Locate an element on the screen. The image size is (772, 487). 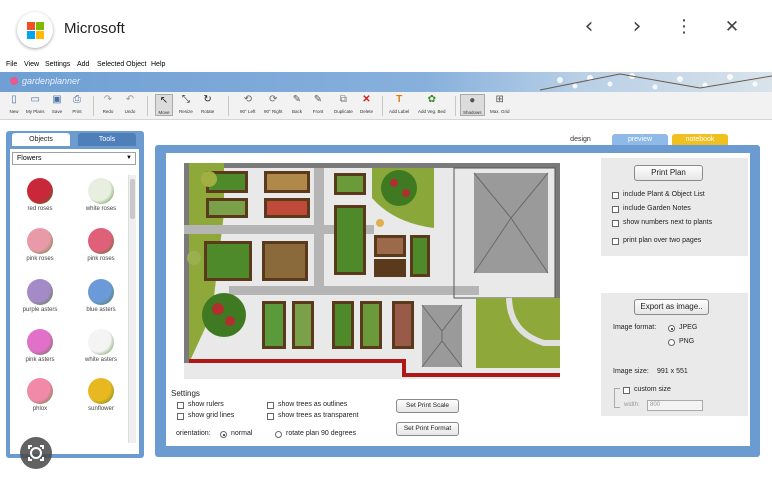
width-label: width: is located at coordinates (632, 405).